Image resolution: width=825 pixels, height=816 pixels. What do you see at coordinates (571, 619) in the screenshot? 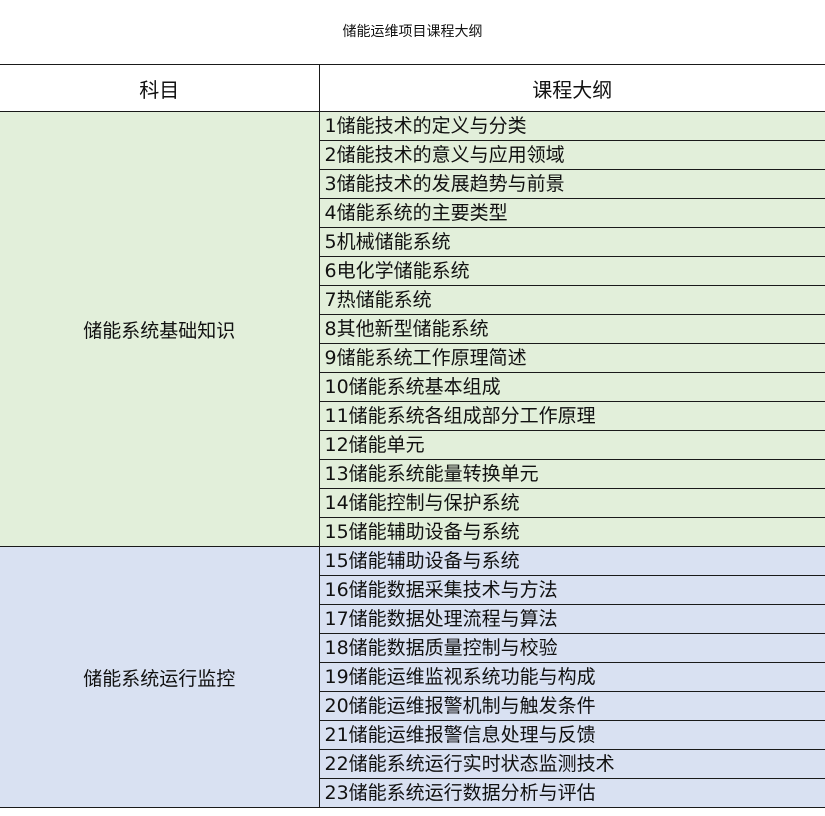
I see `outline-cell: 17储能数据处理流程与算法` at bounding box center [571, 619].